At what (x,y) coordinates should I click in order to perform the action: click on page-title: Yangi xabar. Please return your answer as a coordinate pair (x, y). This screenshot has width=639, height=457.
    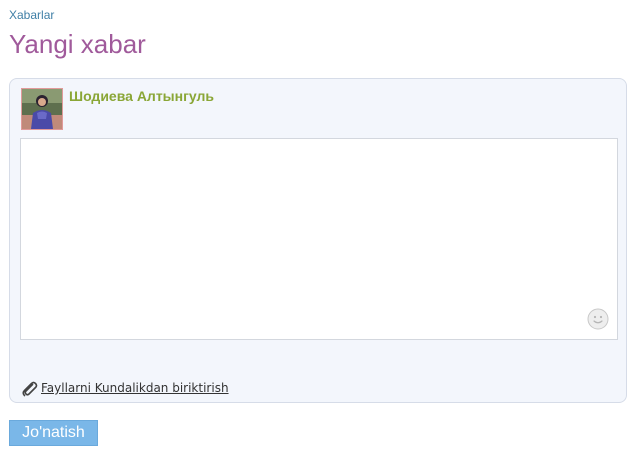
    Looking at the image, I should click on (77, 44).